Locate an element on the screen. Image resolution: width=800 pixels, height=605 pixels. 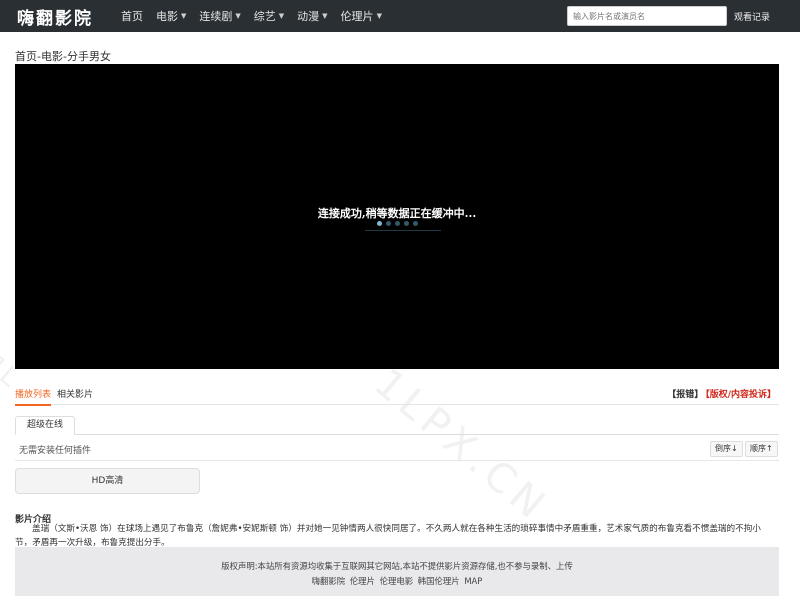
copyright-complaint-link: 【版权/内容投诉】 is located at coordinates (740, 395).